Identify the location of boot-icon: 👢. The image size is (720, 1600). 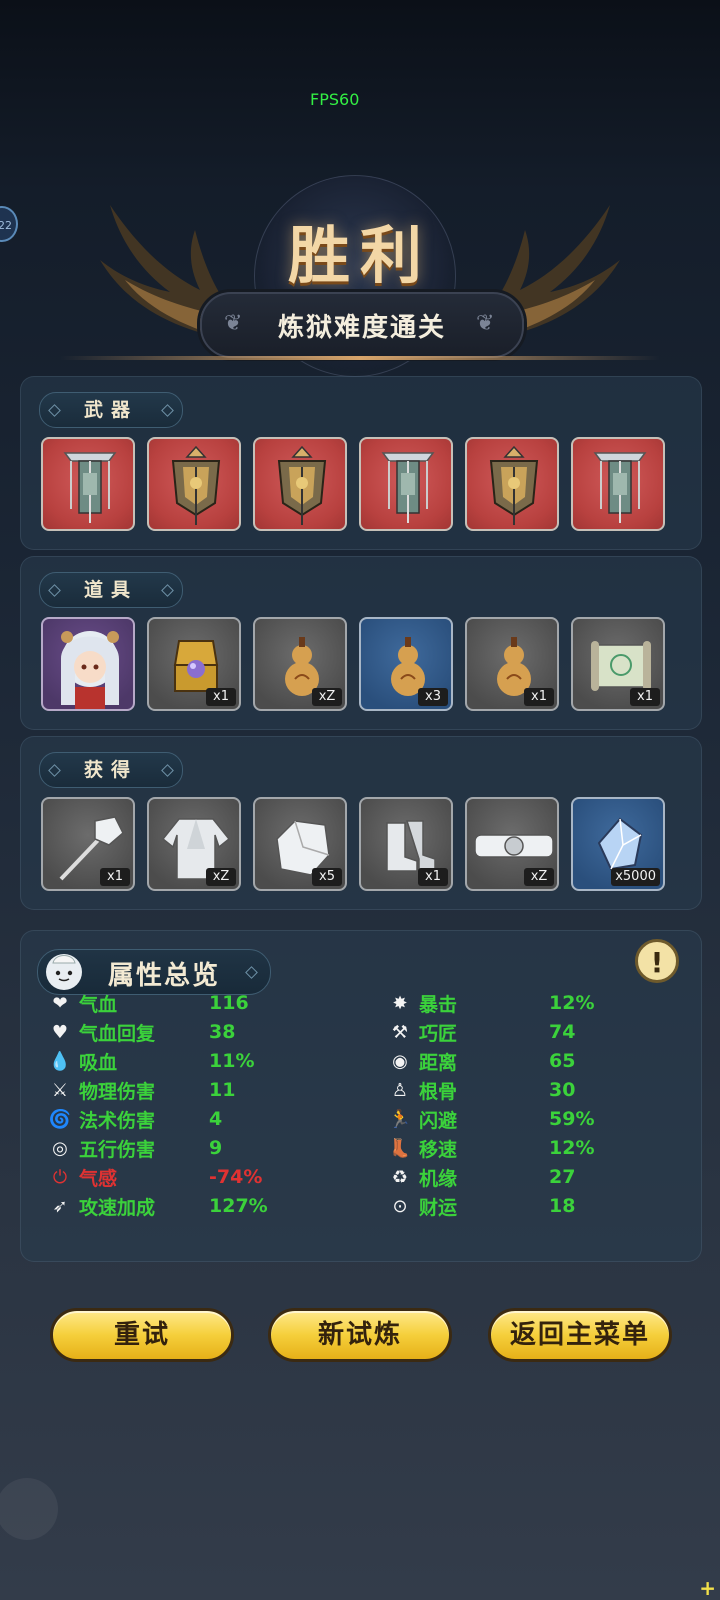
(400, 1148).